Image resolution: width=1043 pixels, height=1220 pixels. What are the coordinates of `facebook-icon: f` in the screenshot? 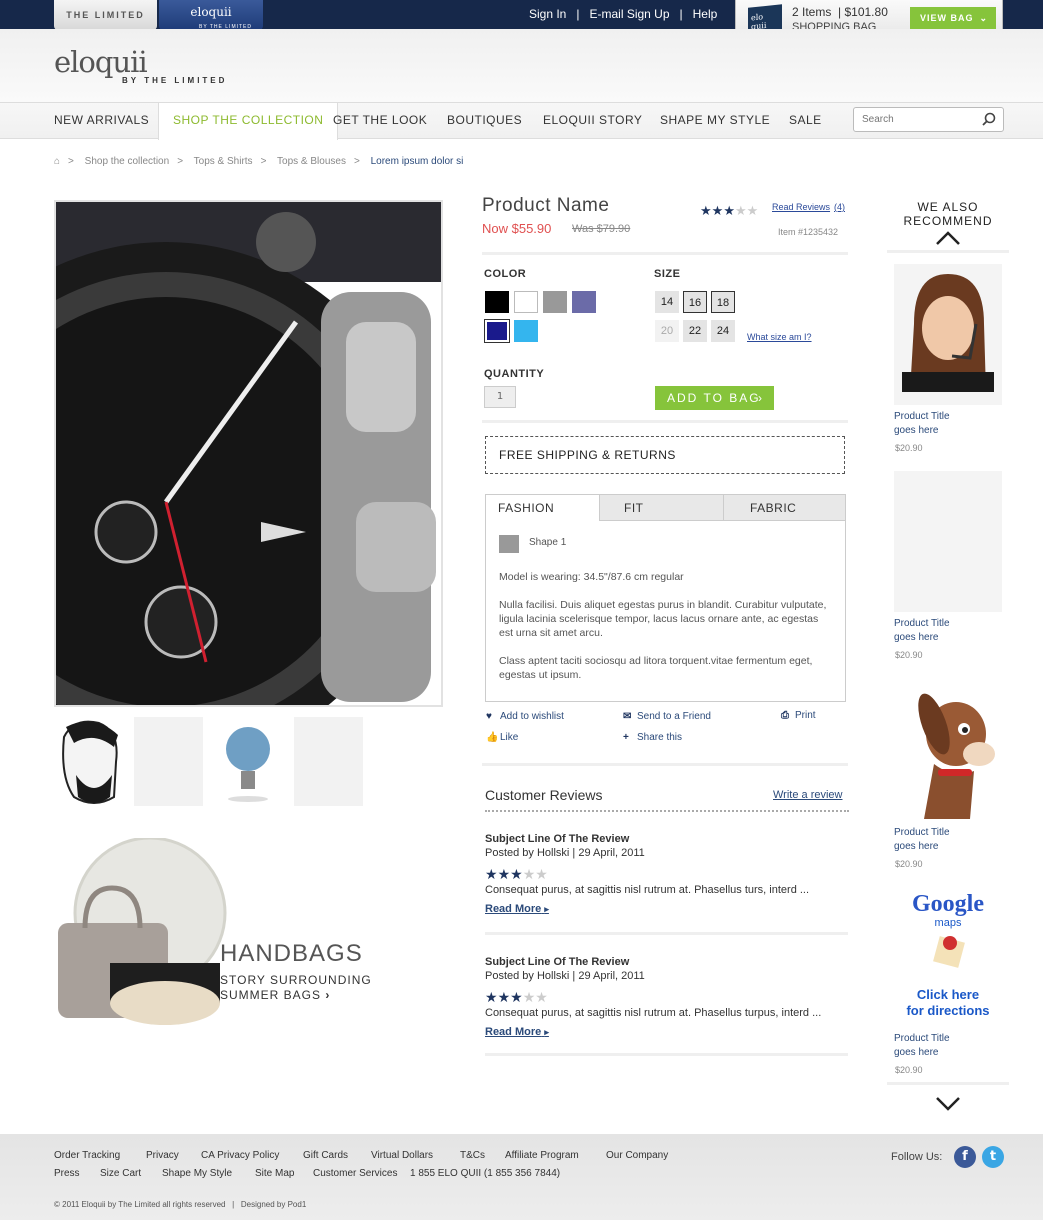 It's located at (965, 1157).